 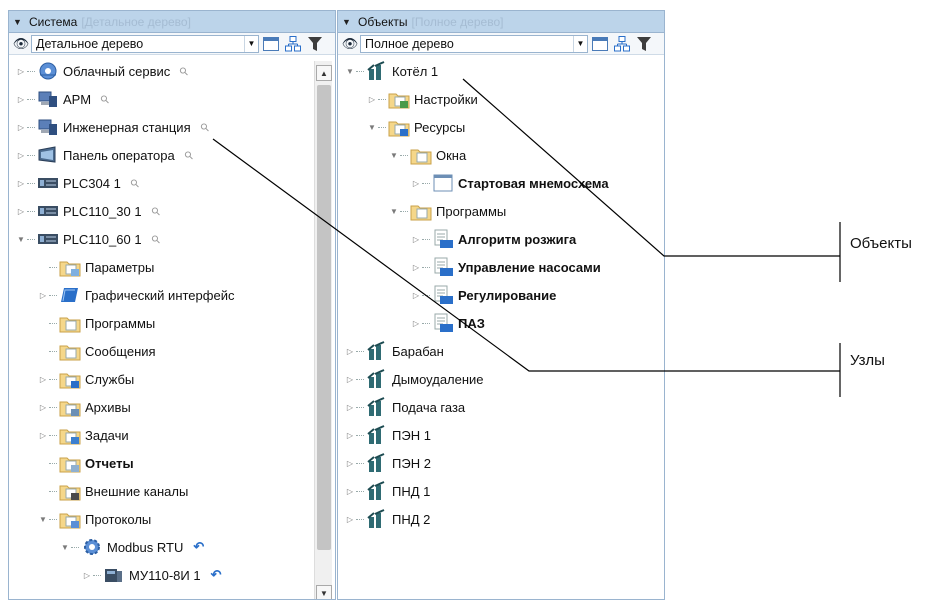 I want to click on tree-item: ▷ ПНД 2, so click(x=501, y=519).